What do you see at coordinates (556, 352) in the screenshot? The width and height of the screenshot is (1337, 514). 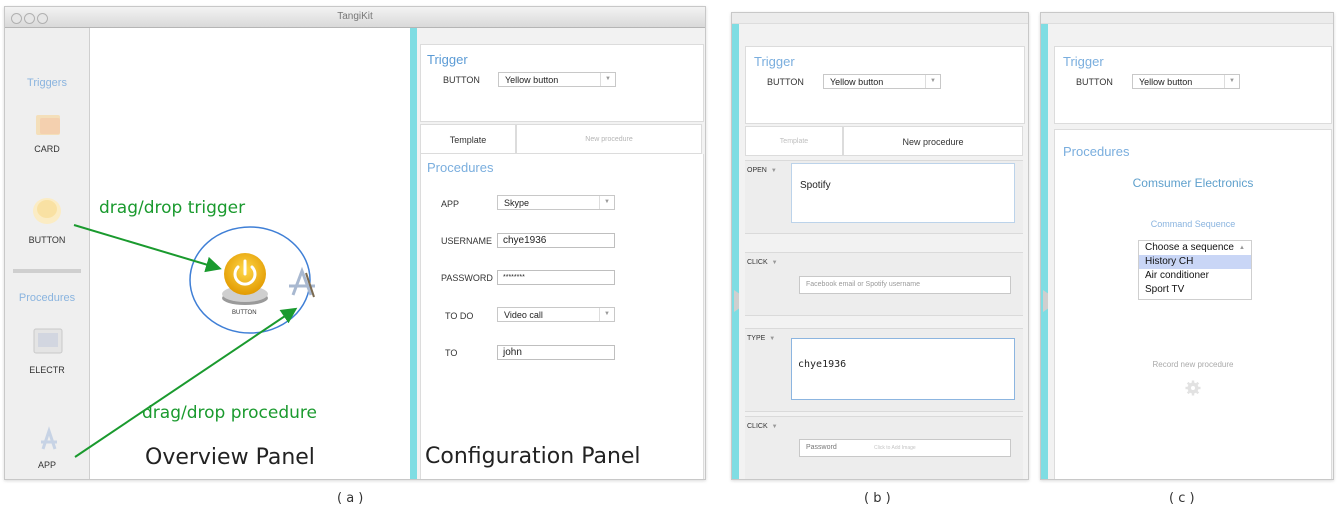 I see `to-input: john` at bounding box center [556, 352].